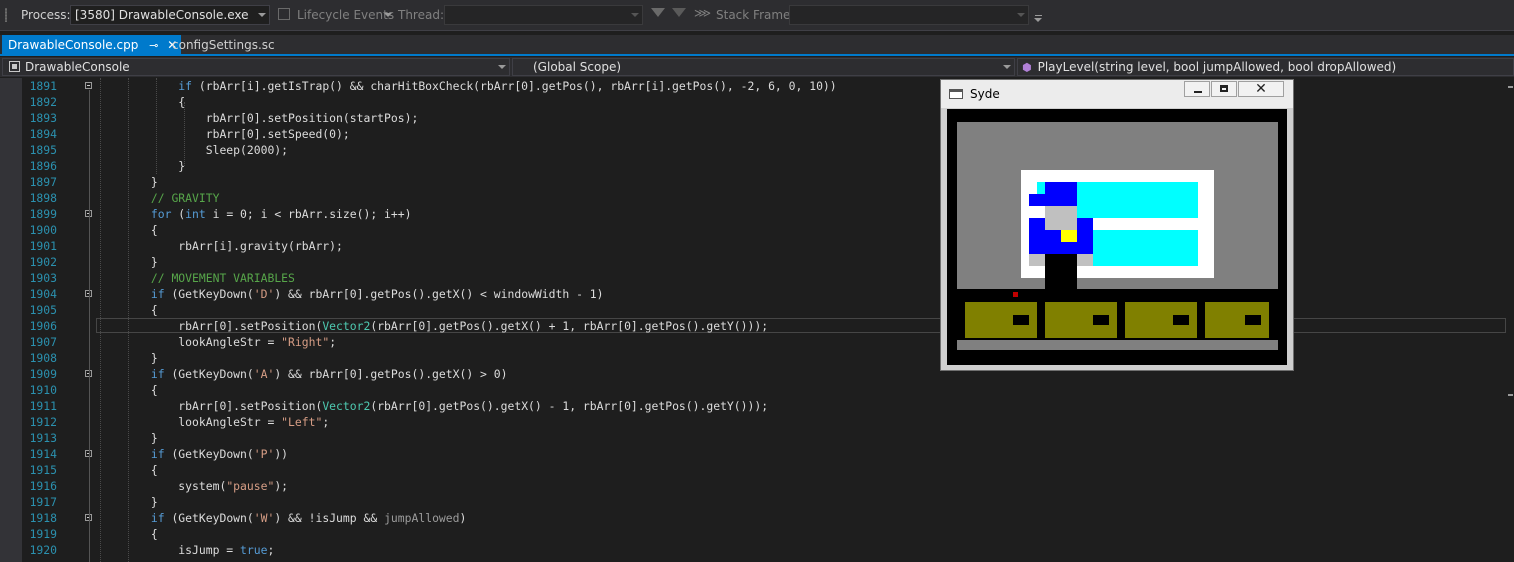 This screenshot has height=562, width=1514. I want to click on project-value: DrawableConsole, so click(77, 67).